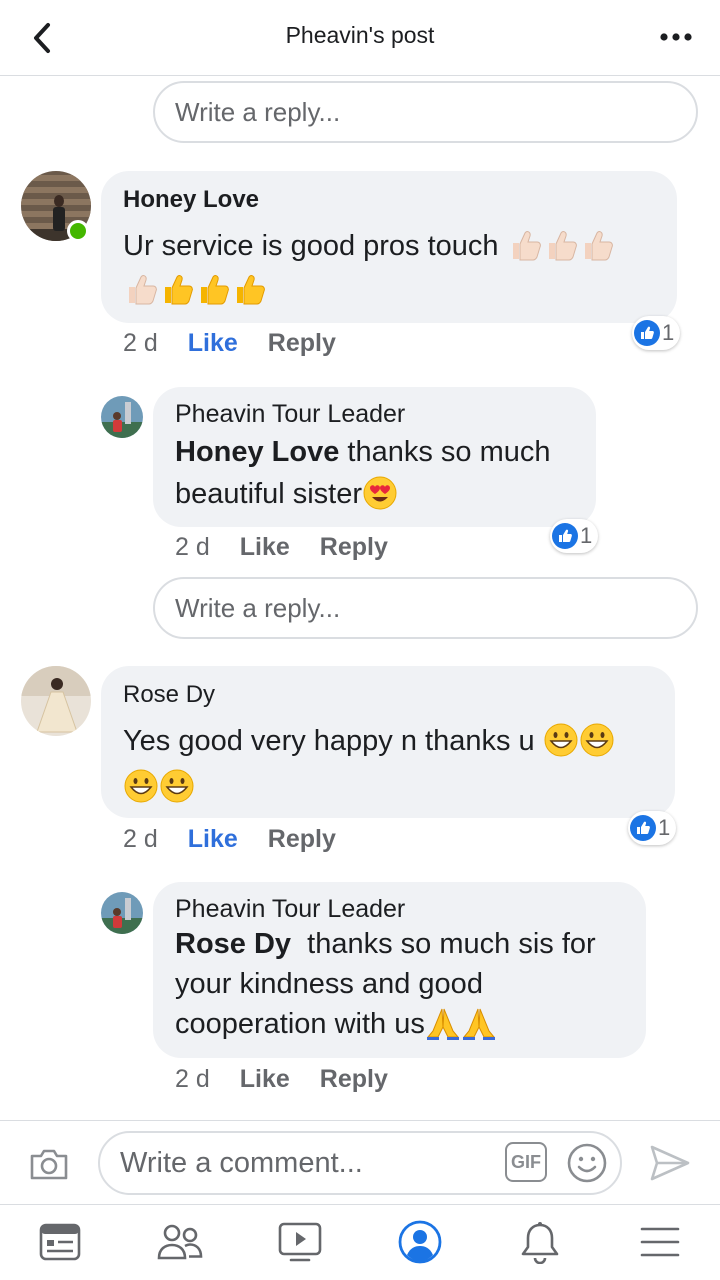 This screenshot has height=1280, width=720. Describe the element at coordinates (380, 493) in the screenshot. I see `heart-eyes-icon` at that location.